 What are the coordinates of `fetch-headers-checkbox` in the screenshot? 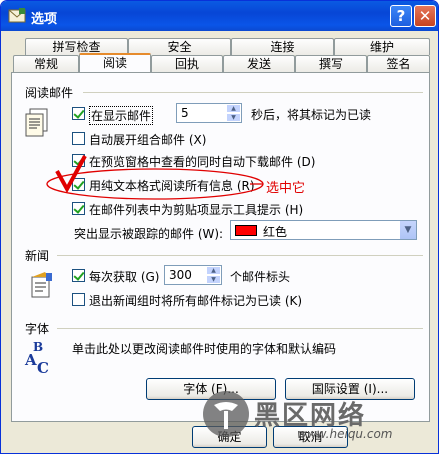 It's located at (78, 275).